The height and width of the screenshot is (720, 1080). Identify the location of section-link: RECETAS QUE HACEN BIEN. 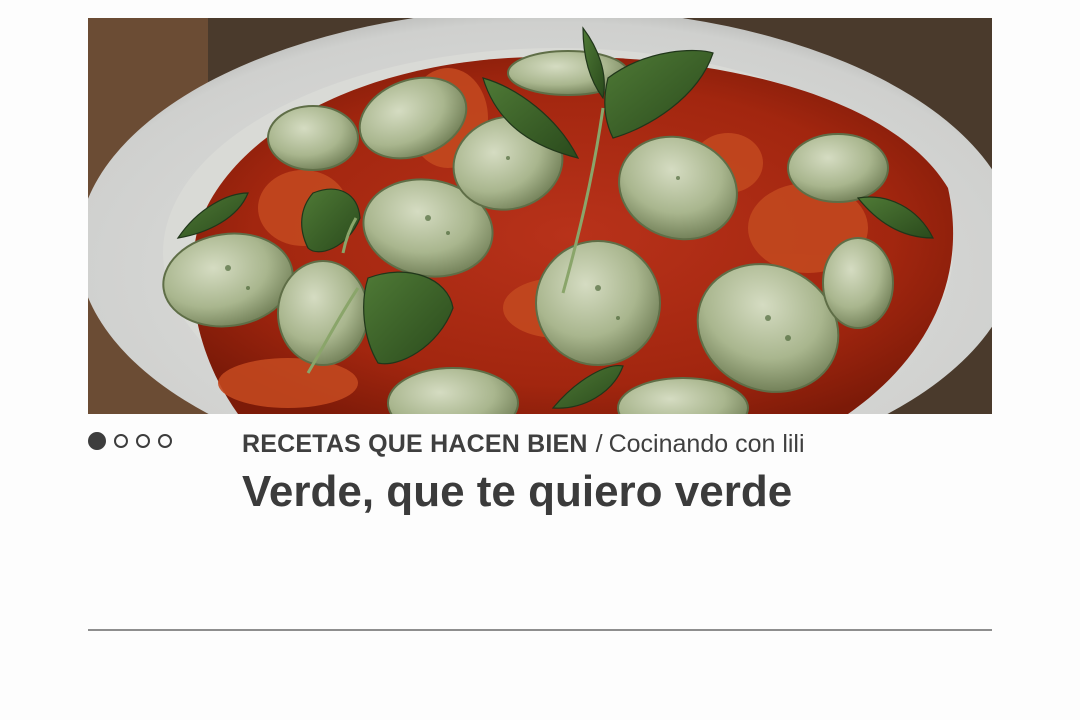
(415, 444).